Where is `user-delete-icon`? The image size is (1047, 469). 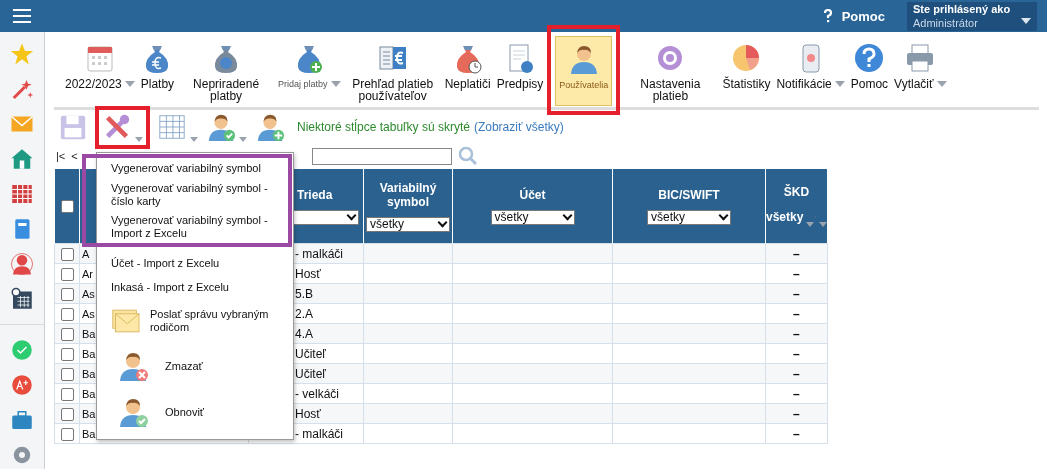 user-delete-icon is located at coordinates (133, 366).